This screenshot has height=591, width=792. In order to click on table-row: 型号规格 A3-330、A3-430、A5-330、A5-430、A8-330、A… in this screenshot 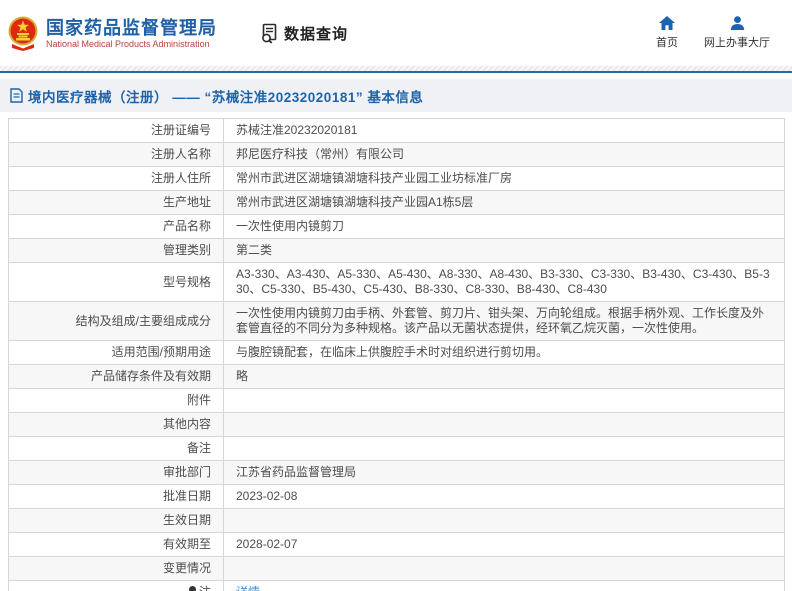, I will do `click(396, 282)`.